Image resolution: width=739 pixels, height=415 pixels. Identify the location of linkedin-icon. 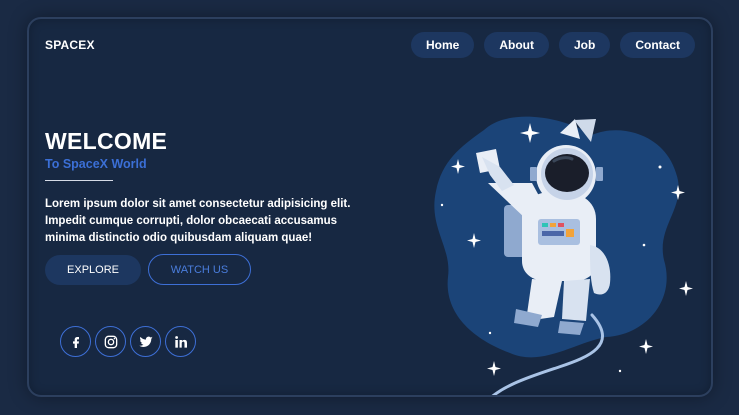
(180, 341).